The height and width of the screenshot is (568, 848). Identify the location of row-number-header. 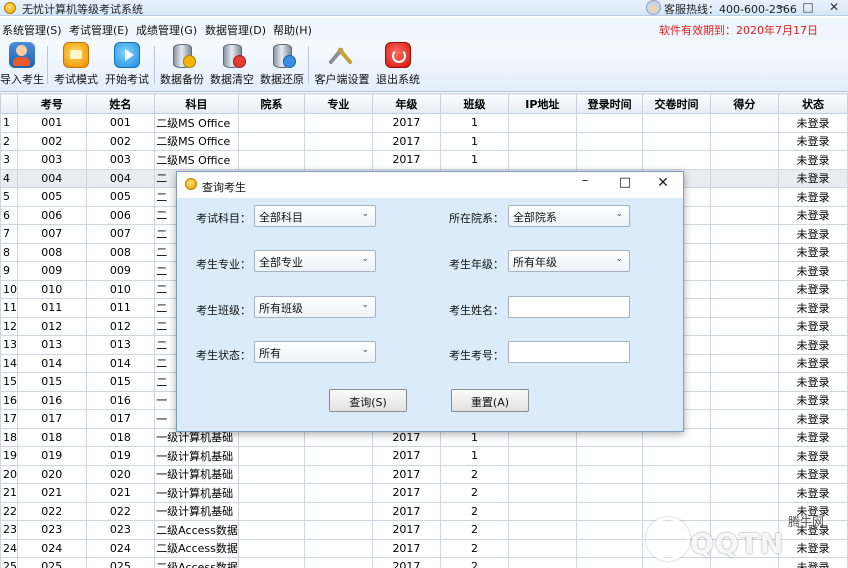
(9, 103).